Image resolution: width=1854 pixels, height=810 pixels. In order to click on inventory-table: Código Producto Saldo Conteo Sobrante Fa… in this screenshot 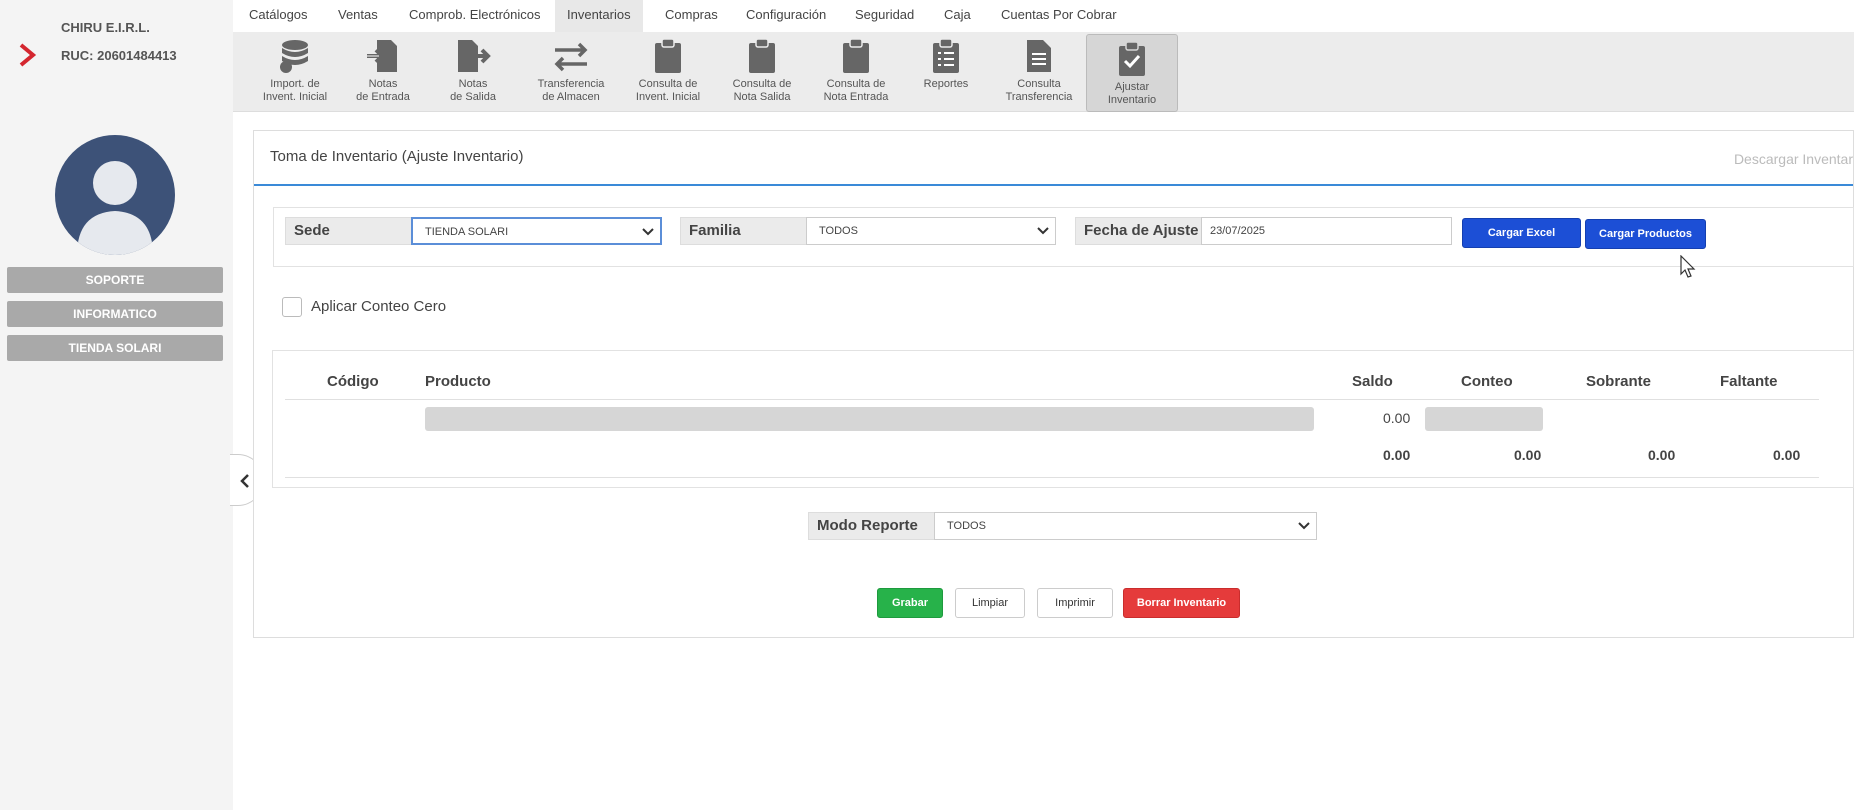, I will do `click(1063, 419)`.